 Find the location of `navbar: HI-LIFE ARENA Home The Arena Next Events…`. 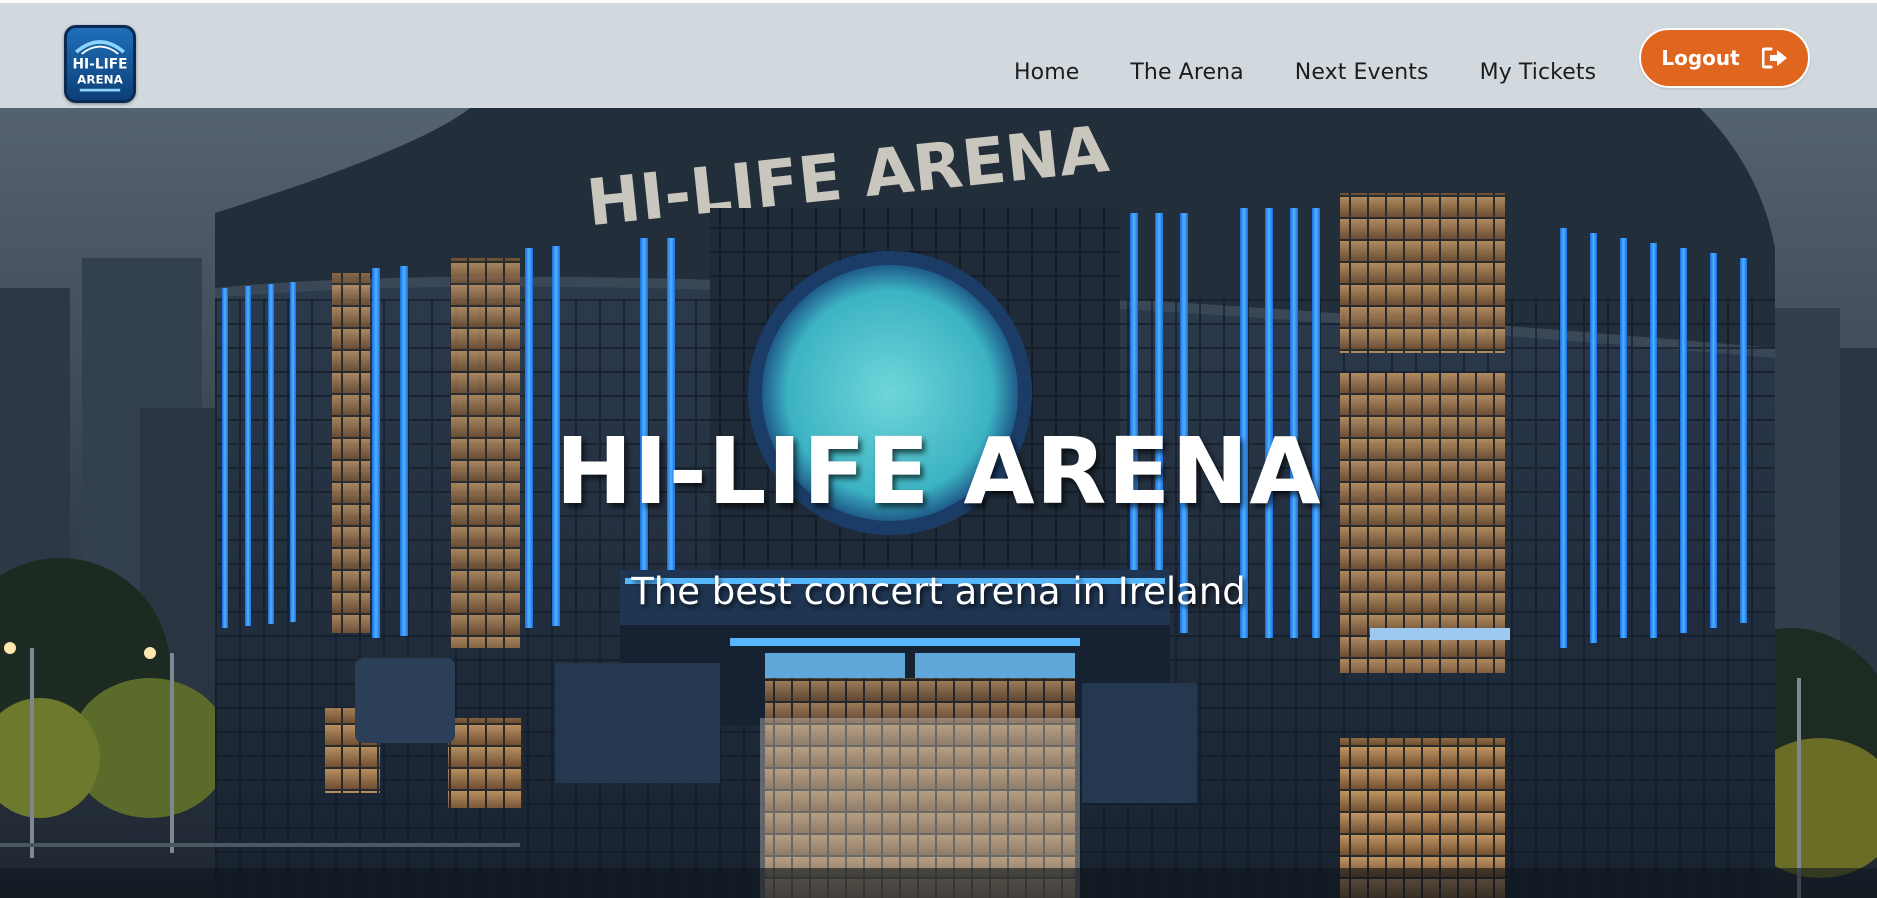

navbar: HI-LIFE ARENA Home The Arena Next Events… is located at coordinates (938, 54).